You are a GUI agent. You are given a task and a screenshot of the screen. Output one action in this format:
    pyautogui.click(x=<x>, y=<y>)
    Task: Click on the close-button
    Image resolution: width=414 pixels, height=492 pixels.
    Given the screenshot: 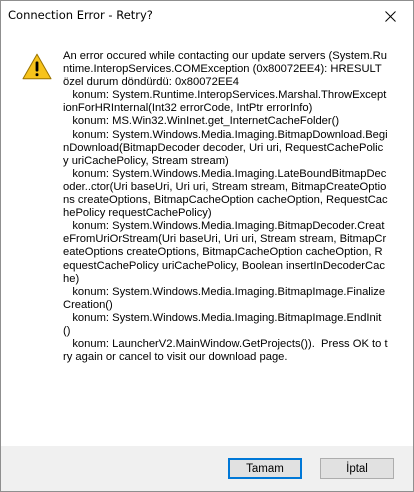 What is the action you would take?
    pyautogui.click(x=390, y=16)
    